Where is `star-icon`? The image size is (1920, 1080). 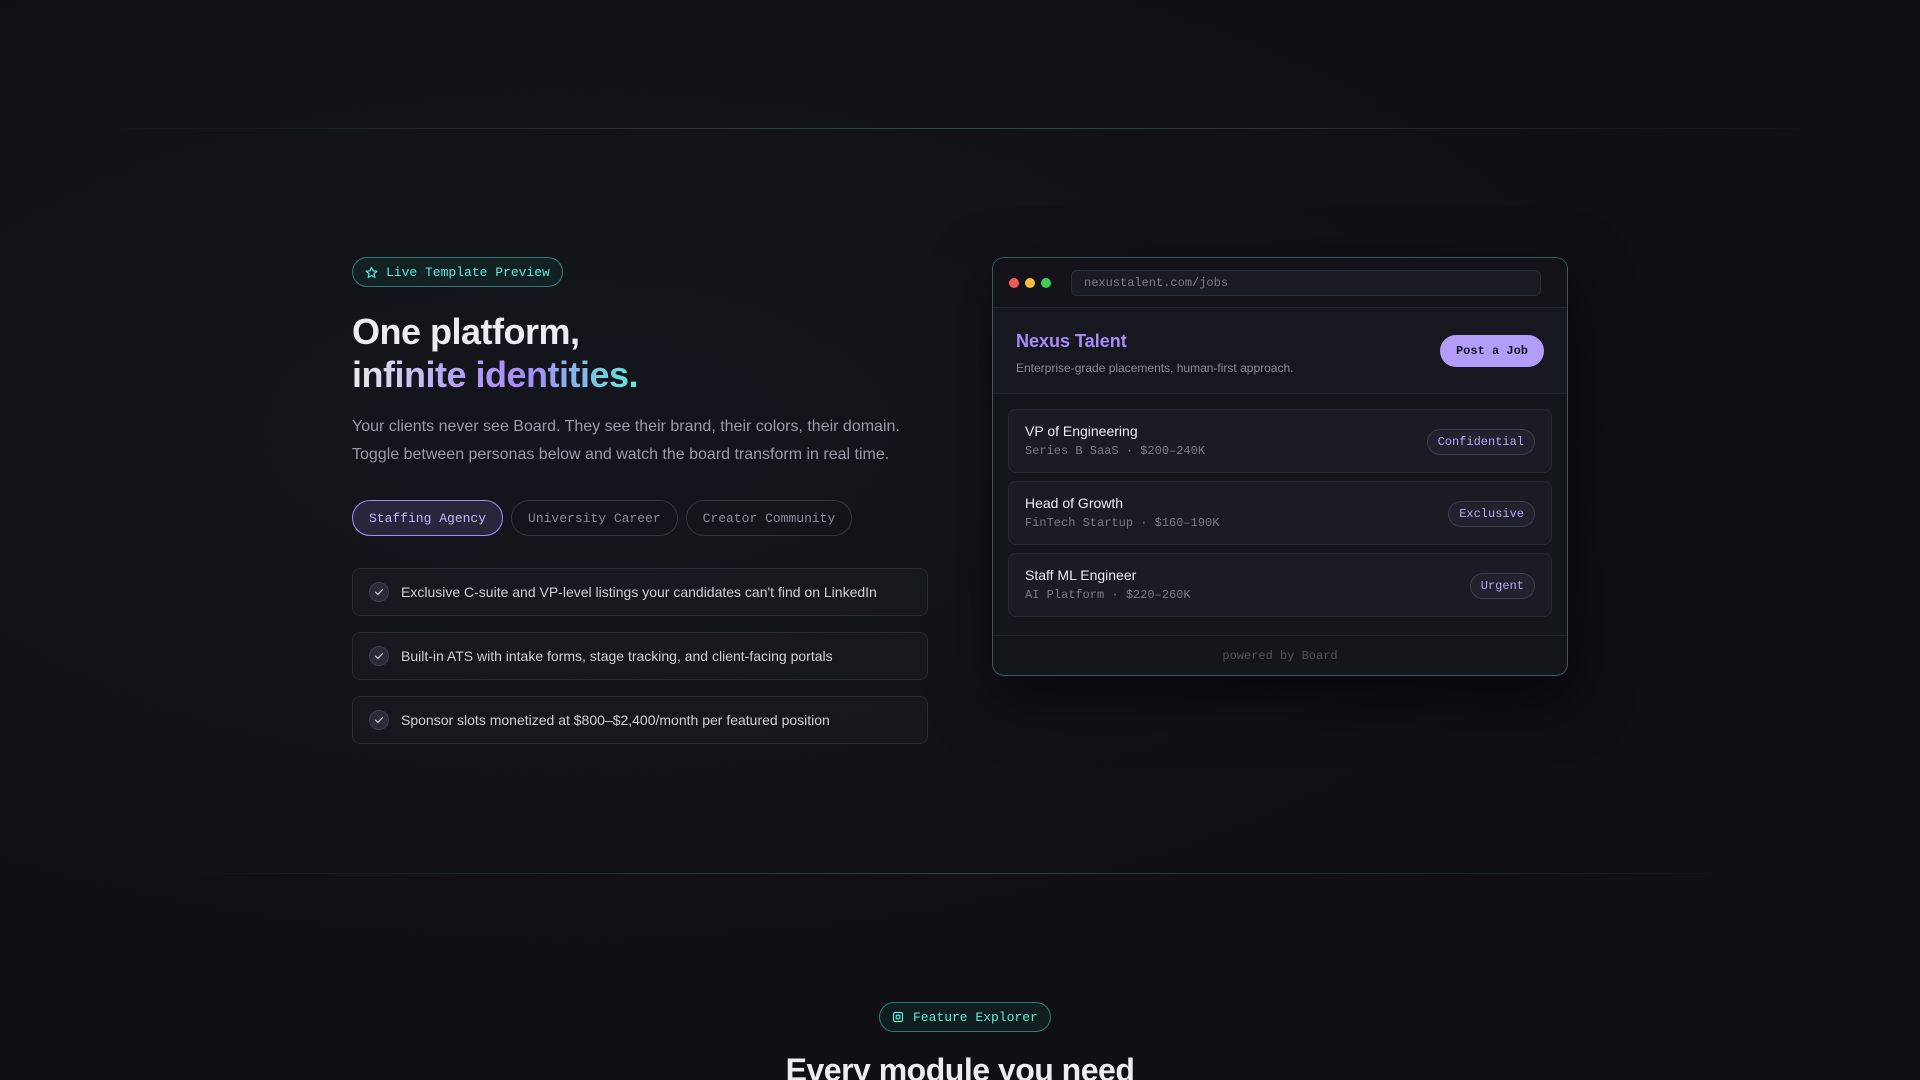 star-icon is located at coordinates (371, 272).